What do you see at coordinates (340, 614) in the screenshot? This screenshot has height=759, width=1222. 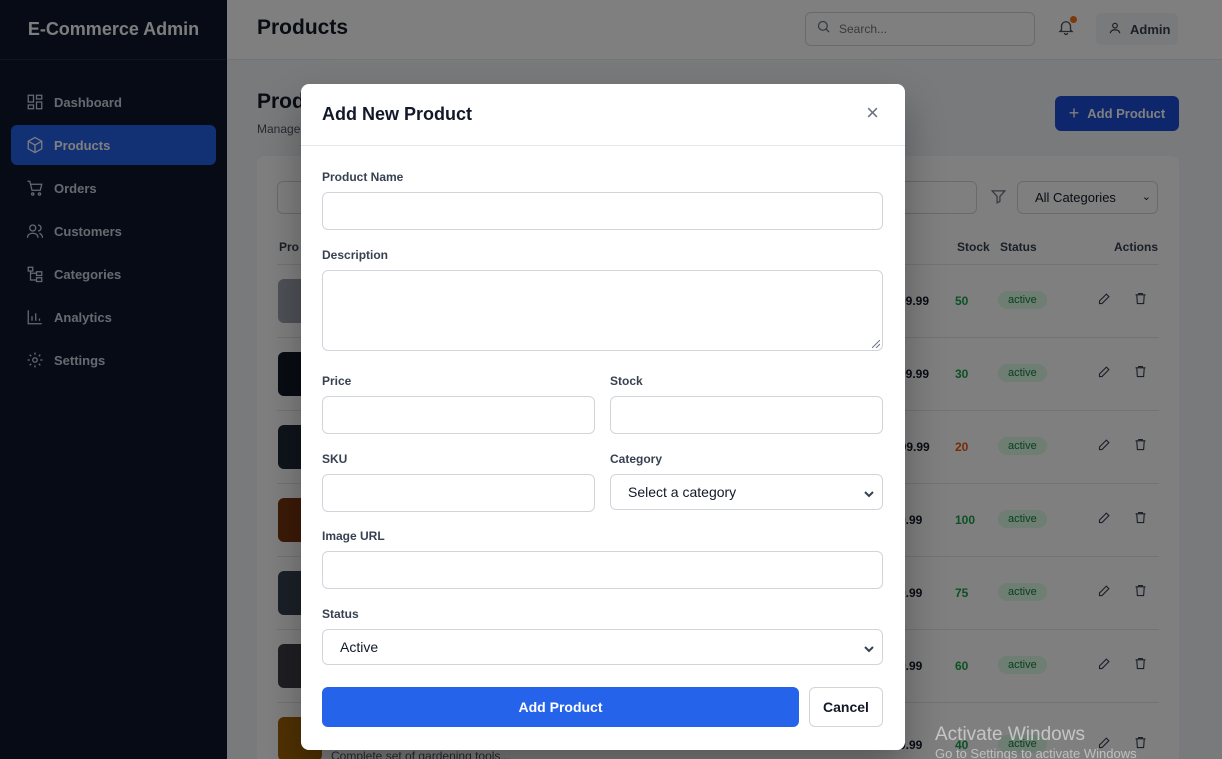 I see `status-label: Status` at bounding box center [340, 614].